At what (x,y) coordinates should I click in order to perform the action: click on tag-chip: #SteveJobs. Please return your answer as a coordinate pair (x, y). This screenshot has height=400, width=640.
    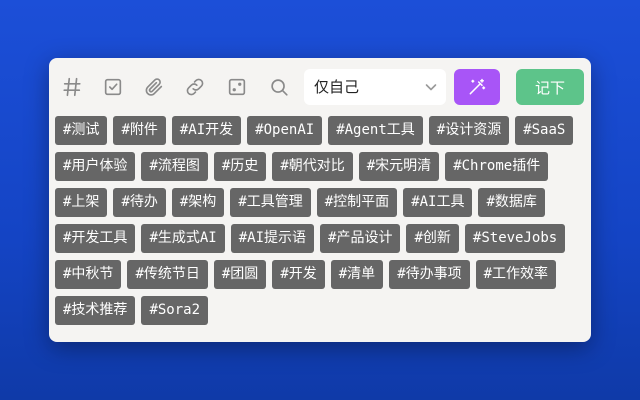
    Looking at the image, I should click on (515, 238).